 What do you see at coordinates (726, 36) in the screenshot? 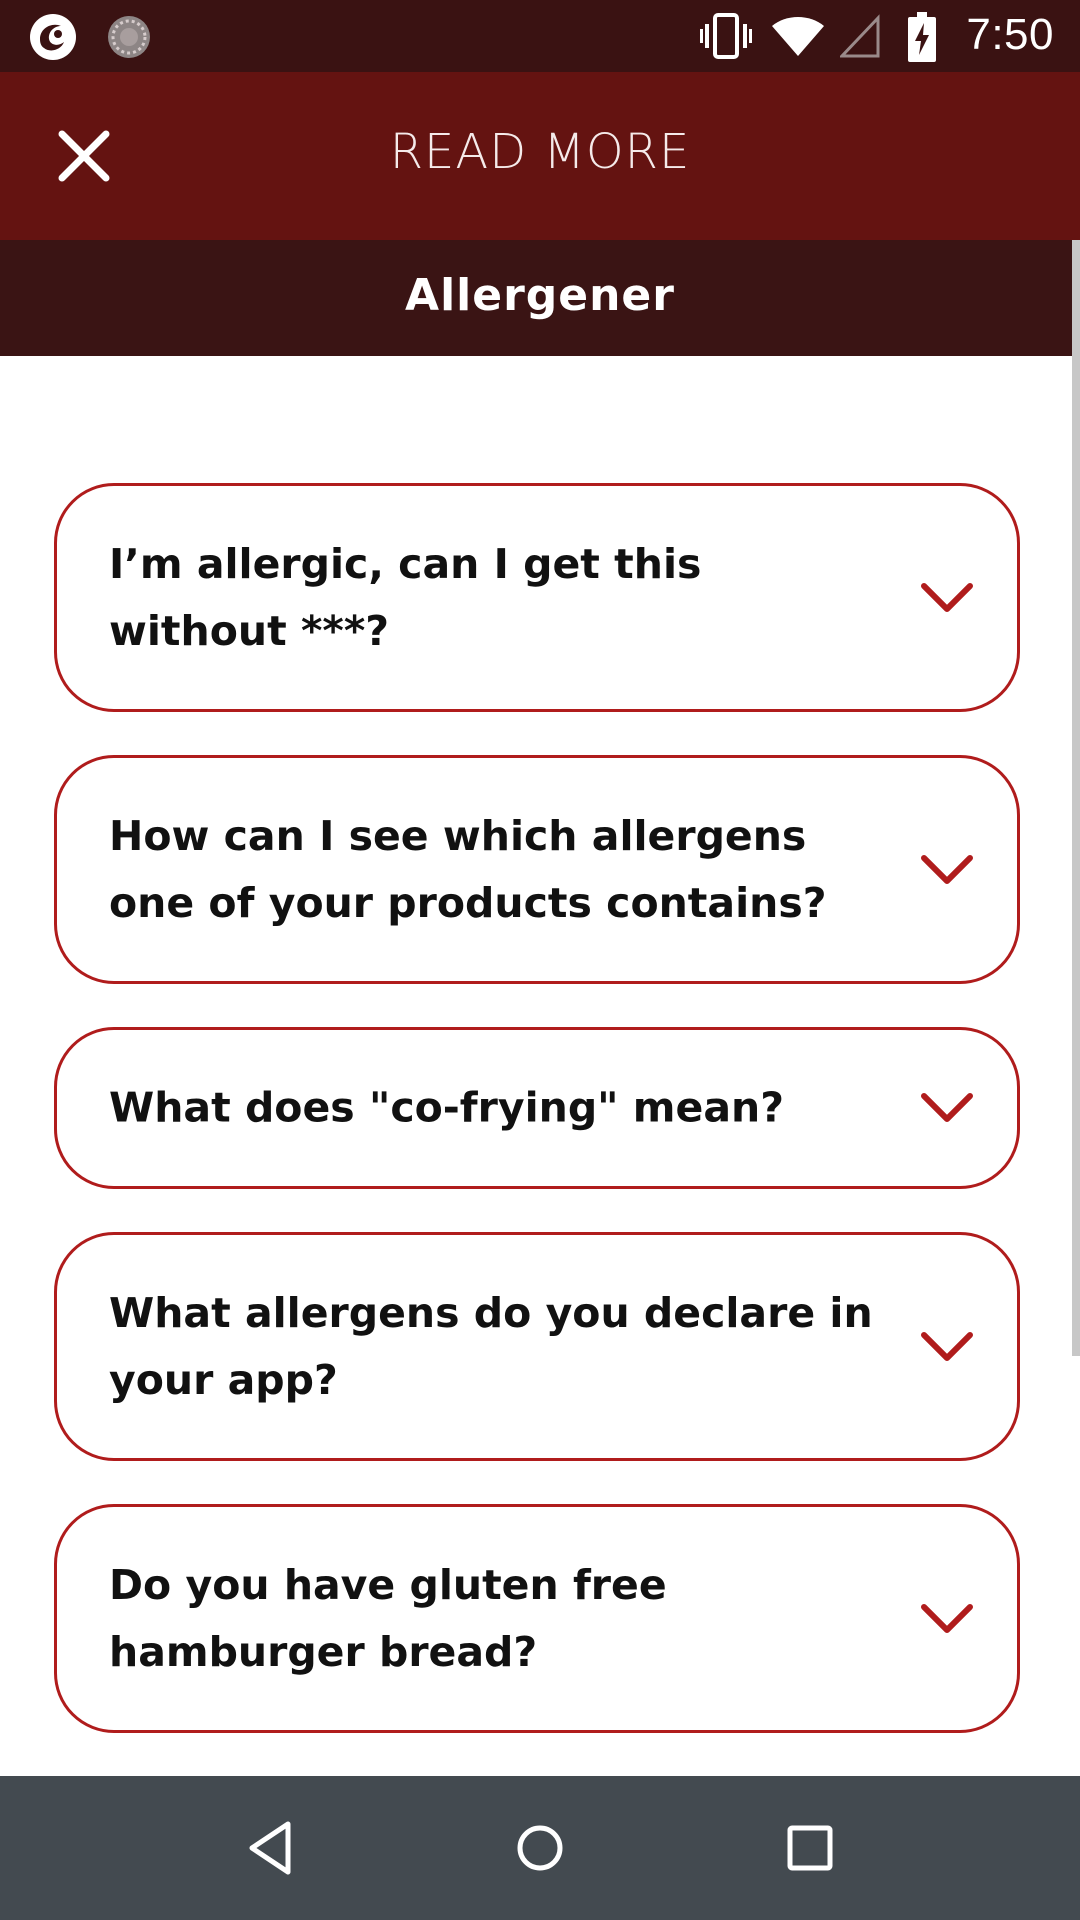
I see `vibrate-icon` at bounding box center [726, 36].